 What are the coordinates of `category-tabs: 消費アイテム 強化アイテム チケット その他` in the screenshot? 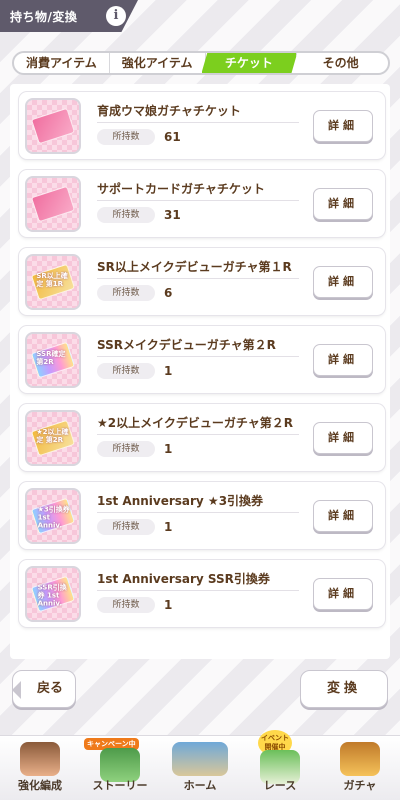 It's located at (201, 63).